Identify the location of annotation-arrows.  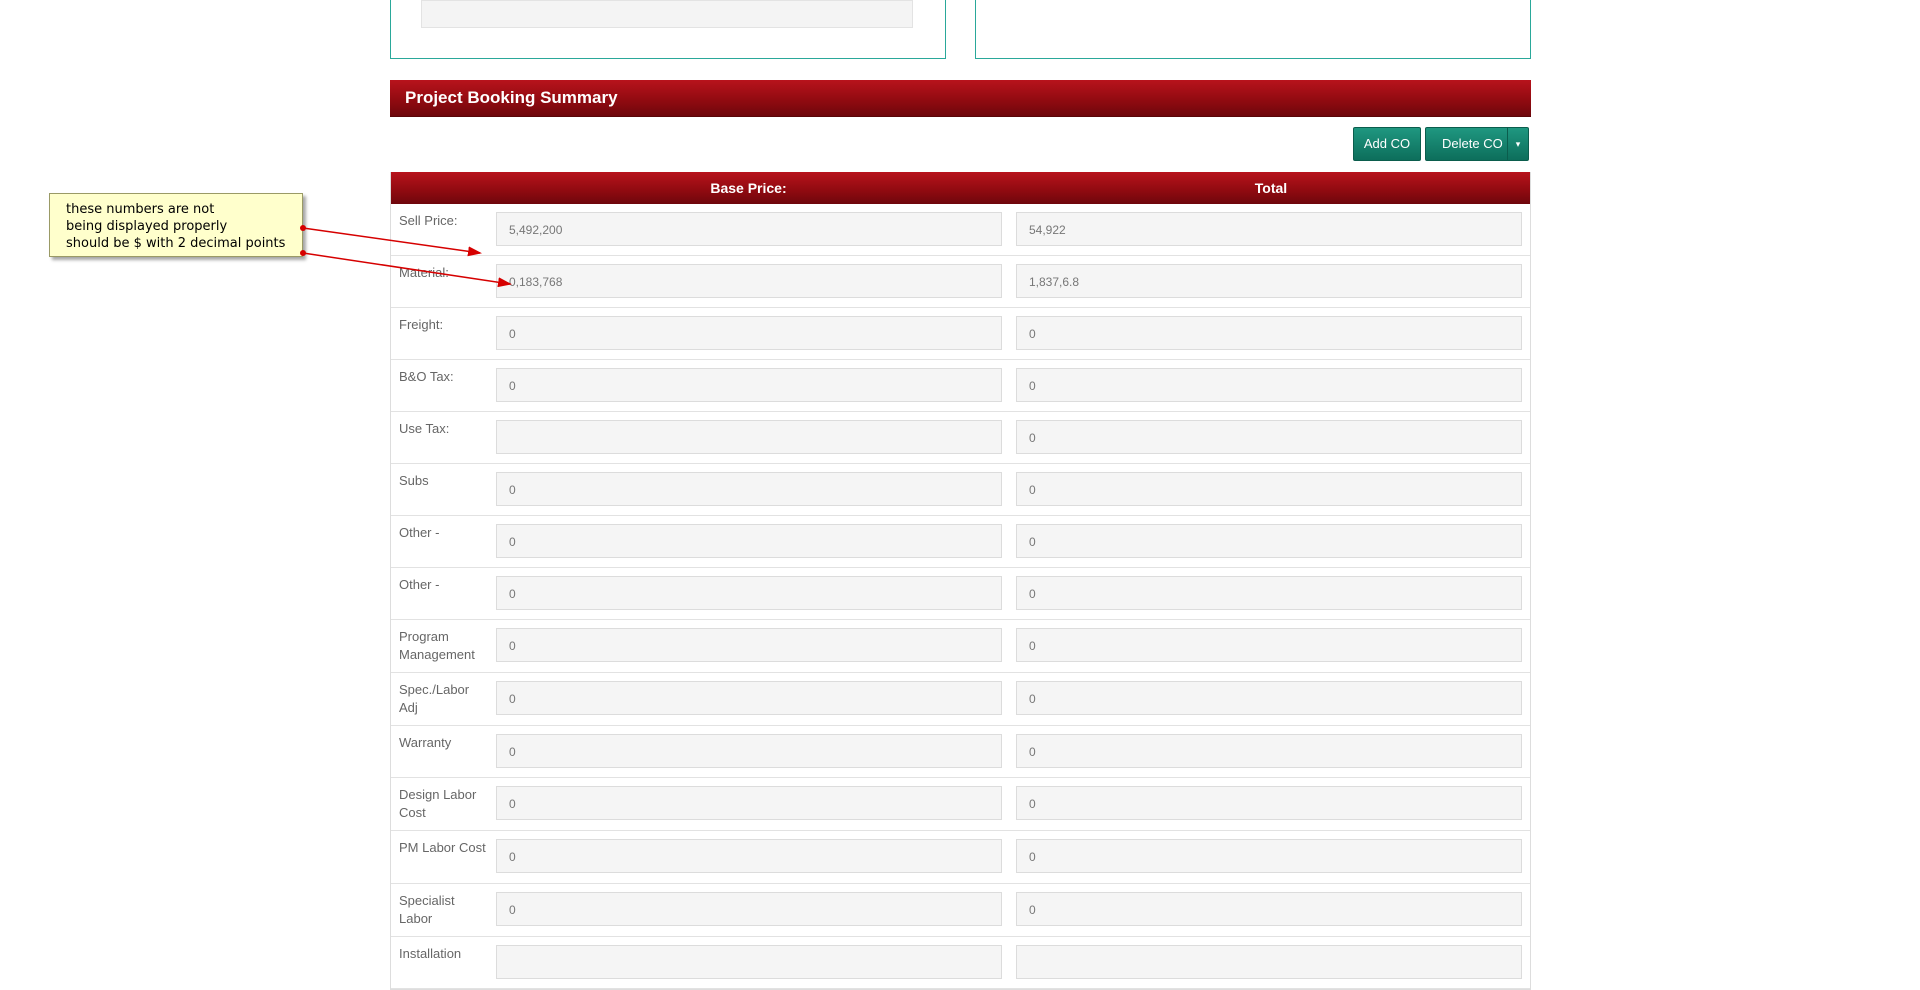
(406, 256).